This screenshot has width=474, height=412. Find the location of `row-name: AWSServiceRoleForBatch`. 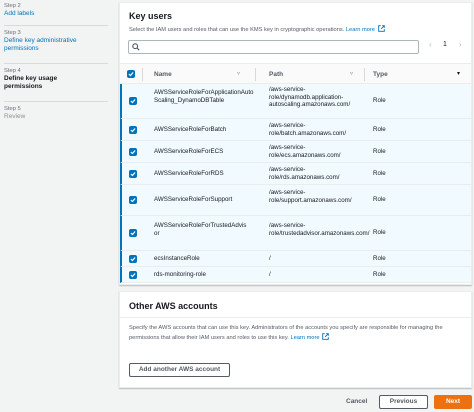

row-name: AWSServiceRoleForBatch is located at coordinates (190, 129).